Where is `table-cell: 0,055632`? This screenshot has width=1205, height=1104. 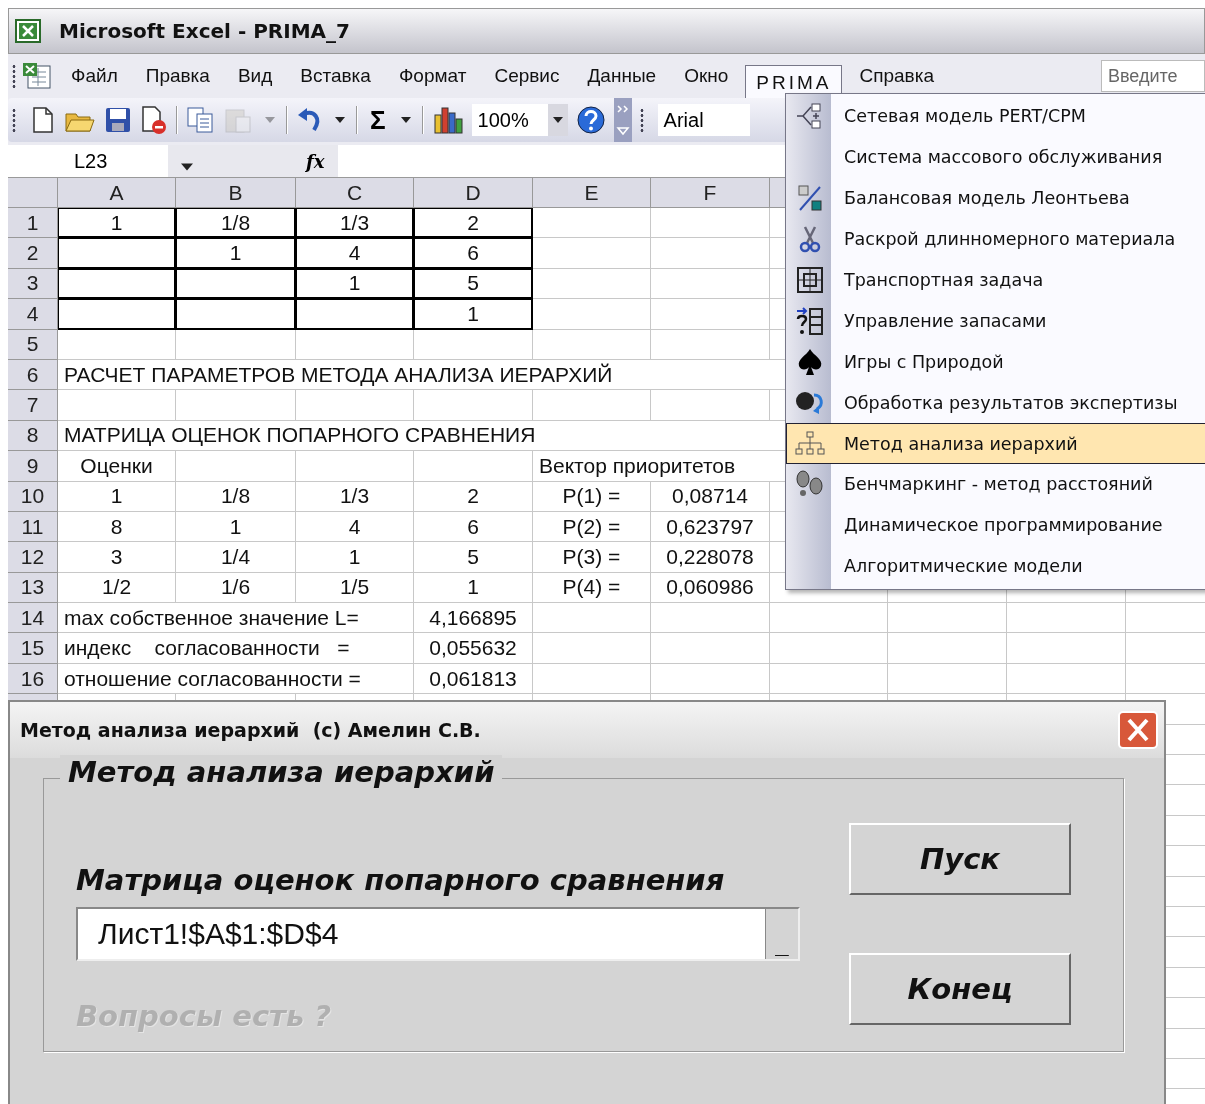
table-cell: 0,055632 is located at coordinates (473, 648).